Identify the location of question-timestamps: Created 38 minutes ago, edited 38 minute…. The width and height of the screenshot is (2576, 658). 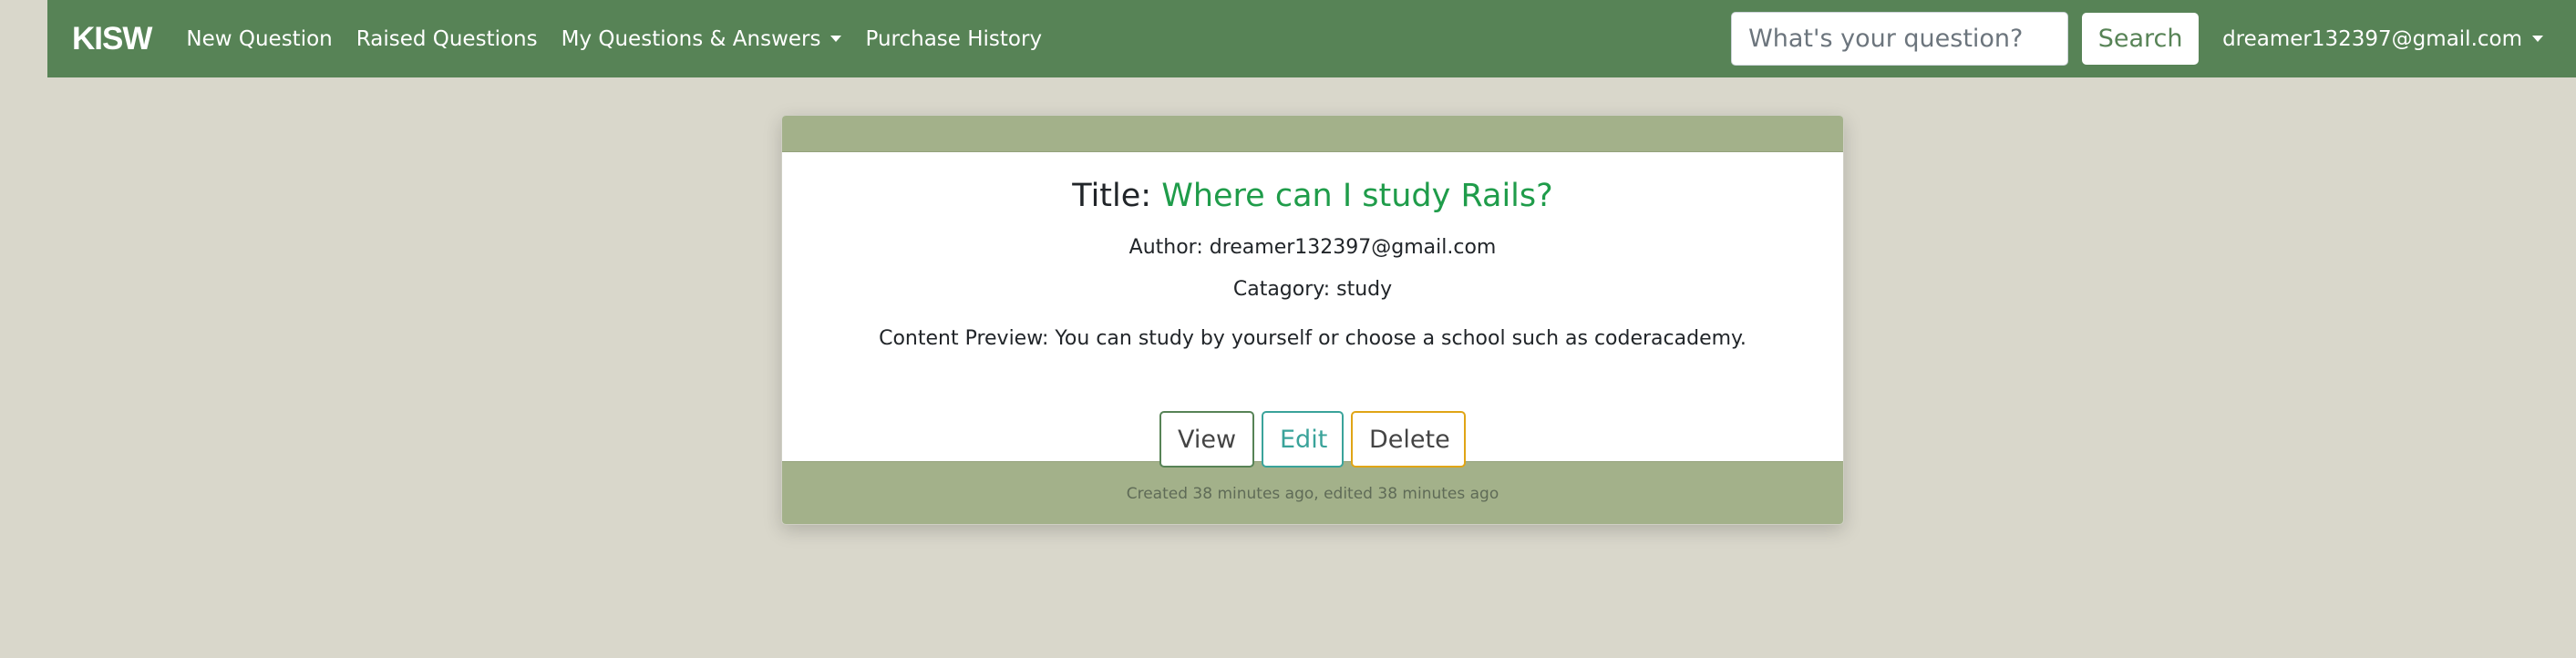
(1312, 494).